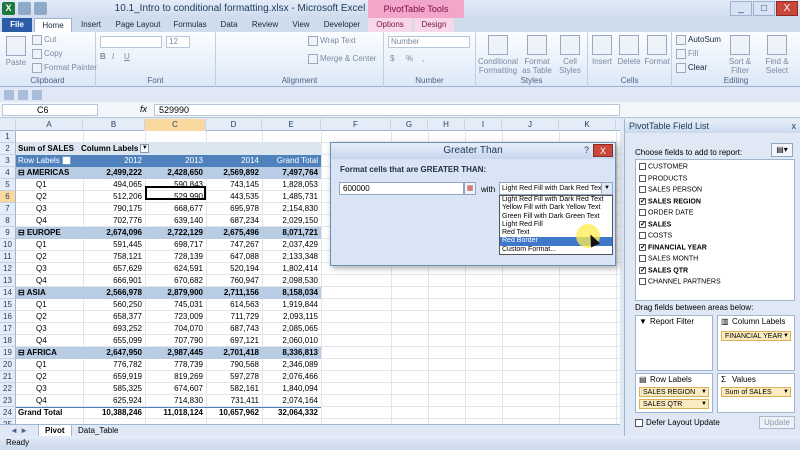 The image size is (800, 450). I want to click on row-header: 4, so click(8, 173).